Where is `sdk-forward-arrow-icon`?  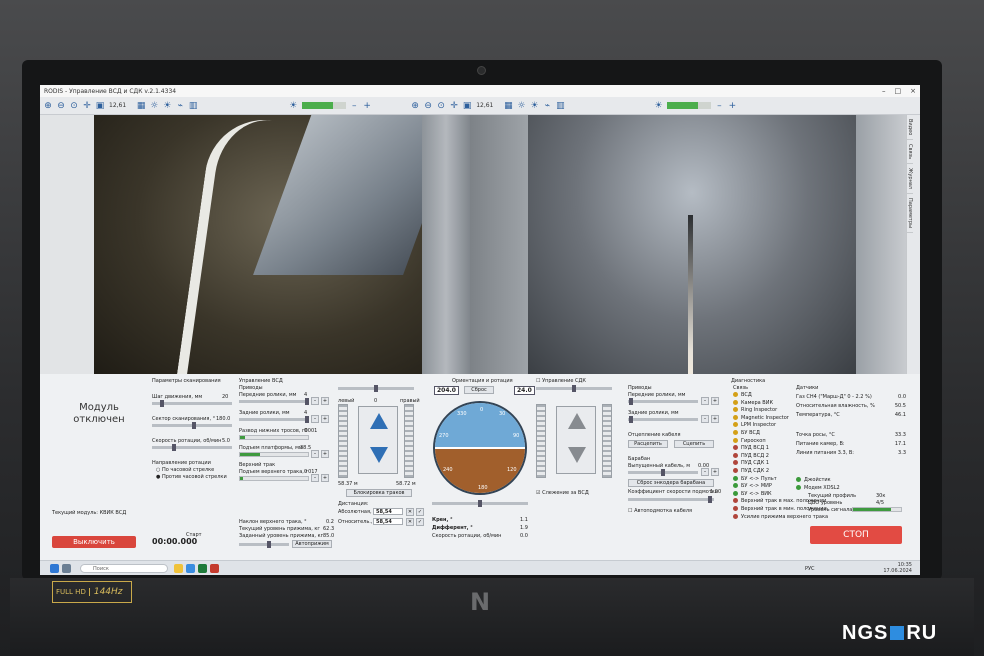
sdk-forward-arrow-icon is located at coordinates (577, 421).